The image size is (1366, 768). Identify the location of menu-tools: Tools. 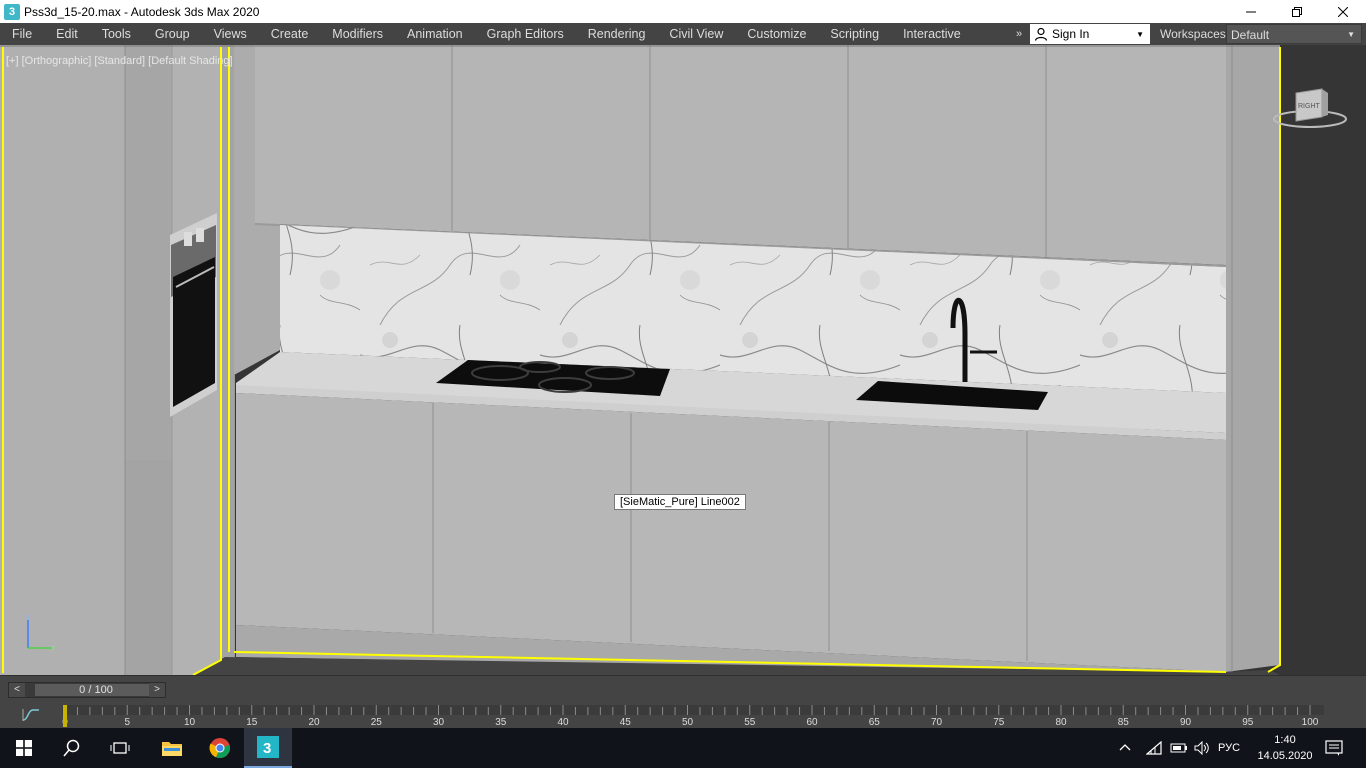
(116, 34).